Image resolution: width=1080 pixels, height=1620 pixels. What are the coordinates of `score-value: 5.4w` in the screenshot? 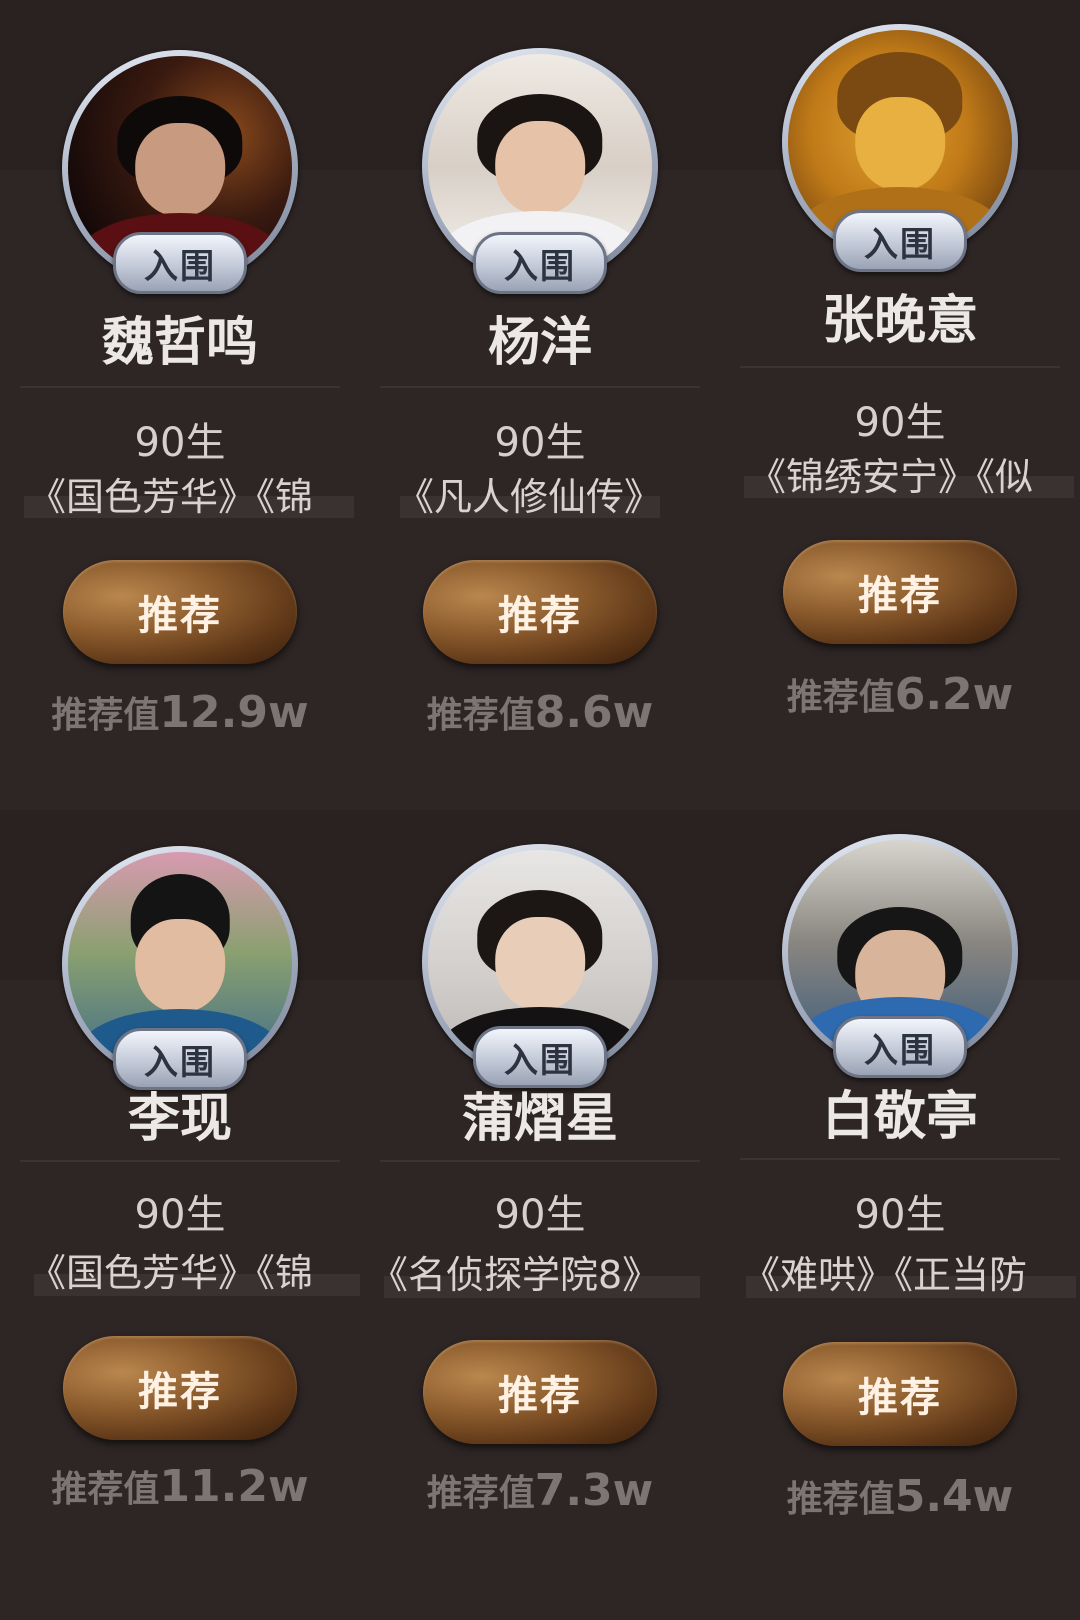 It's located at (954, 1496).